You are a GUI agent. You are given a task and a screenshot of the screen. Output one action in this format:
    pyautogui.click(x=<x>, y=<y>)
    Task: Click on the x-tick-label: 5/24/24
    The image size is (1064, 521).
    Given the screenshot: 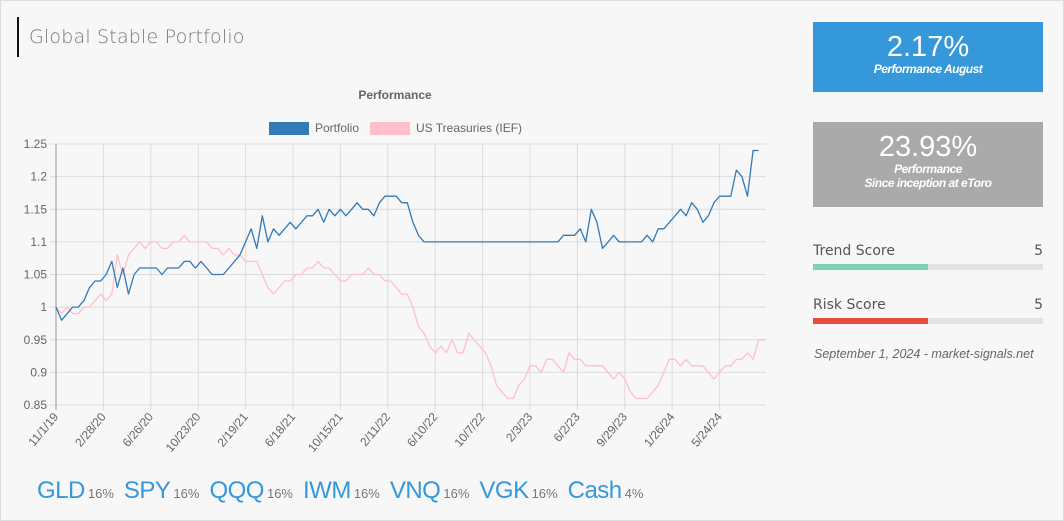 What is the action you would take?
    pyautogui.click(x=706, y=430)
    